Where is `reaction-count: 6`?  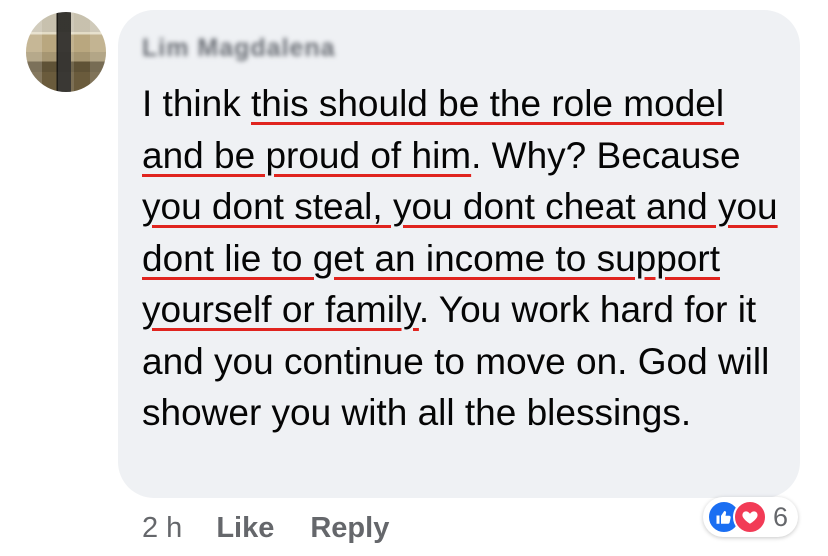
reaction-count: 6 is located at coordinates (781, 516).